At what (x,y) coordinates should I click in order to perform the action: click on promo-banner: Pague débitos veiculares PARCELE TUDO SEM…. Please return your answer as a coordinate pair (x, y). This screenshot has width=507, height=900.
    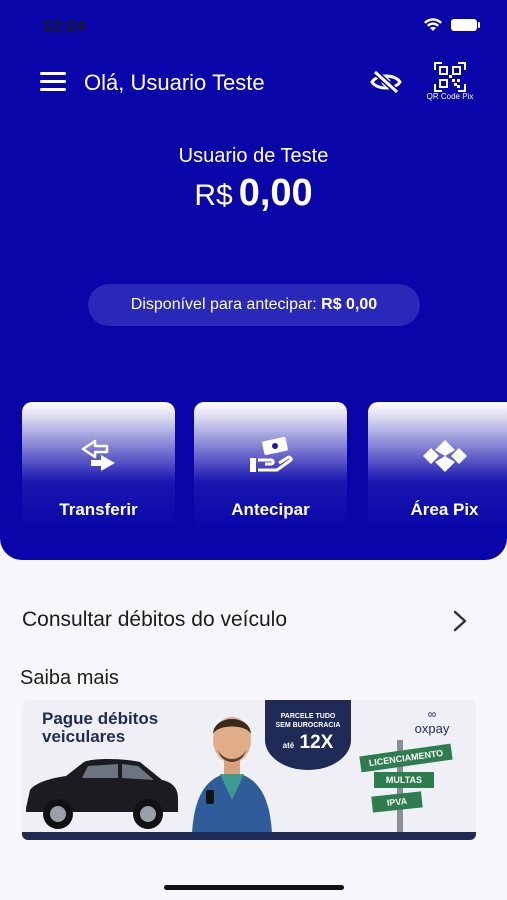
    Looking at the image, I should click on (249, 770).